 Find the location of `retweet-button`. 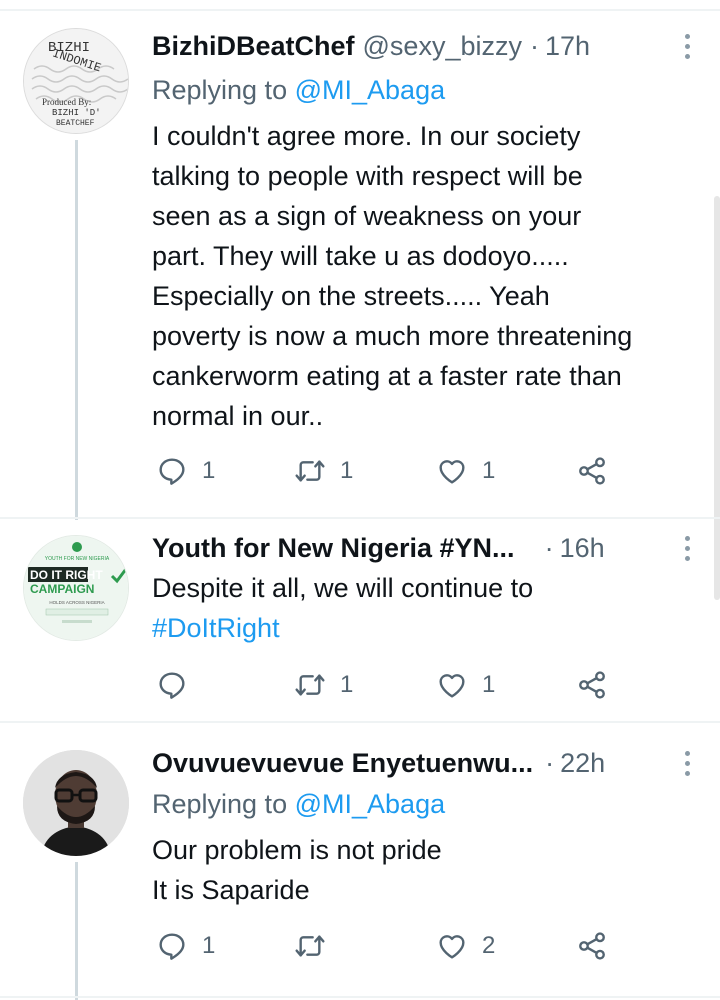

retweet-button is located at coordinates (317, 946).